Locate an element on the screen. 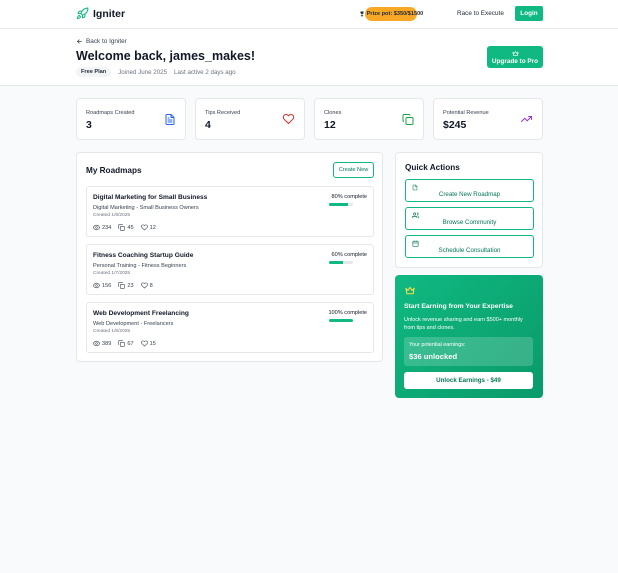  stat-card-tips: Tips Received 4 is located at coordinates (250, 119).